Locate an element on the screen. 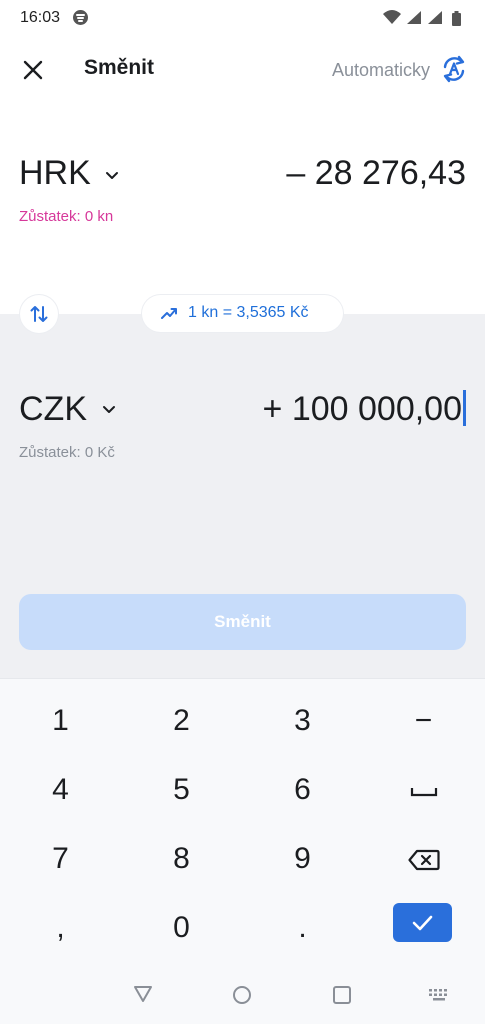  spotify-icon is located at coordinates (80, 17).